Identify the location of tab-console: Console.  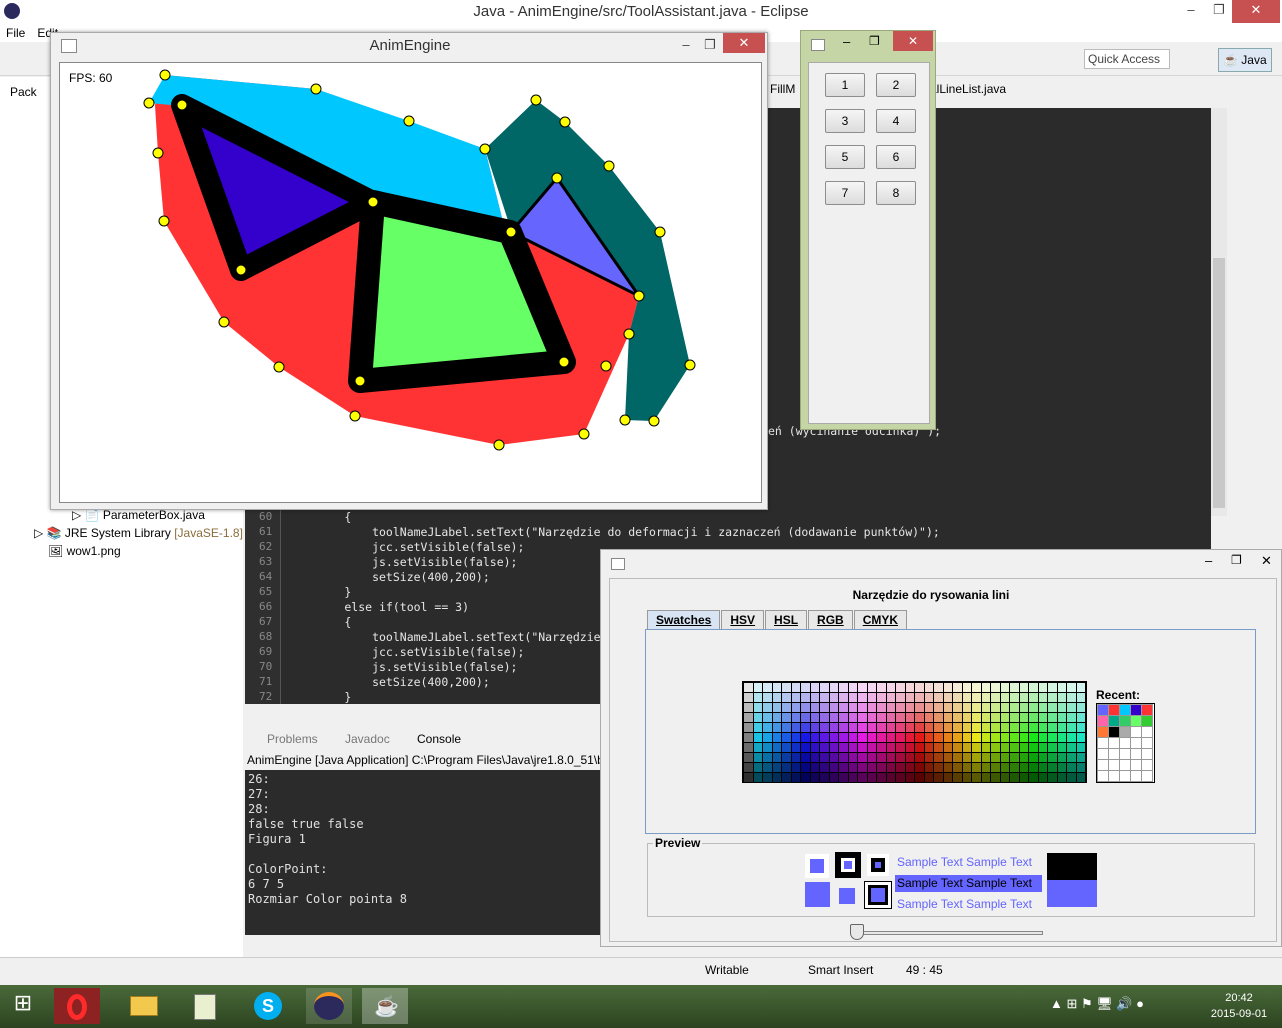
(439, 739).